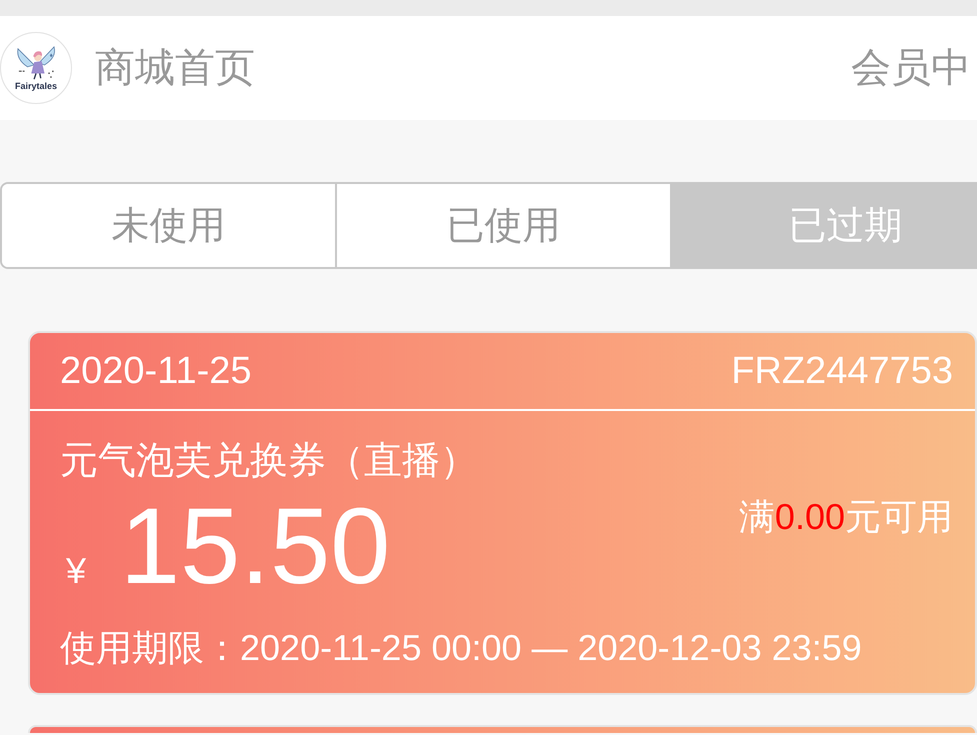 Image resolution: width=977 pixels, height=735 pixels. Describe the element at coordinates (461, 648) in the screenshot. I see `validity-period: 使用期限：2020-11-25 00:00 — 2020-12-03 23:59` at that location.